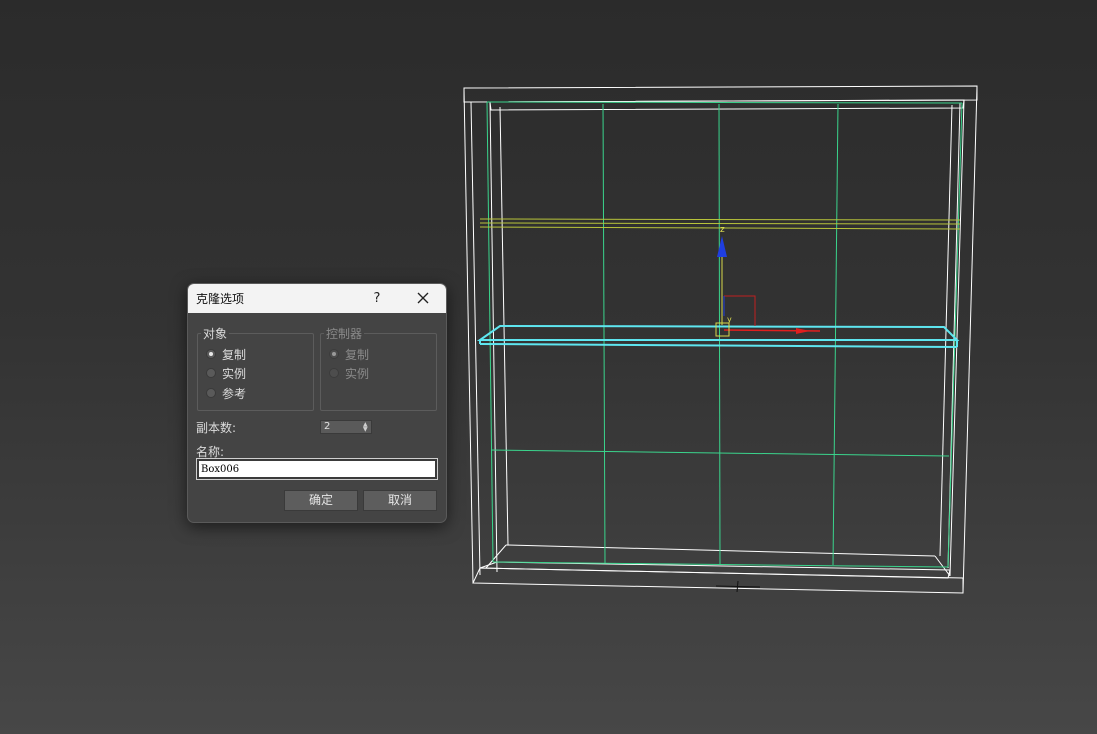  Describe the element at coordinates (768, 281) in the screenshot. I see `transform-gizmo: z y` at that location.